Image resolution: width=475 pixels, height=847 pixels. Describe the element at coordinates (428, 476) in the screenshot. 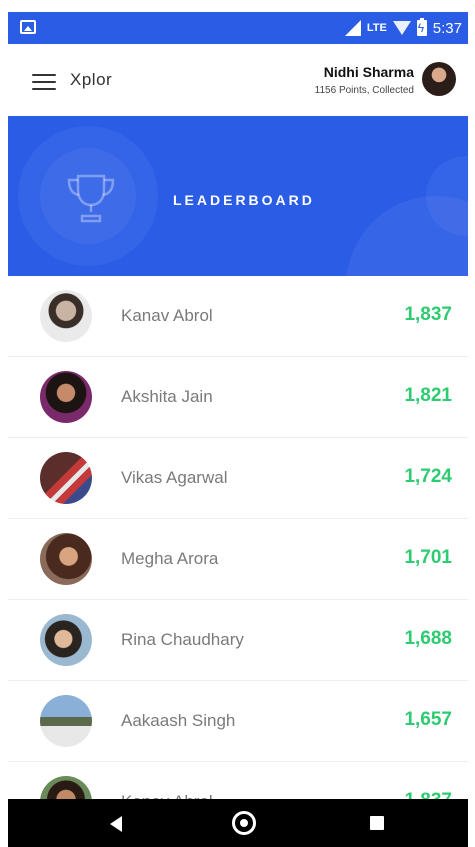

I see `player-score: 1,724` at that location.